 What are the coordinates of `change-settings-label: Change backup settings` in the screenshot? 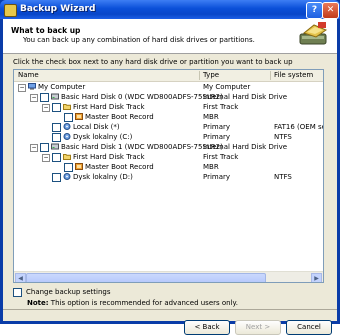 It's located at (68, 292).